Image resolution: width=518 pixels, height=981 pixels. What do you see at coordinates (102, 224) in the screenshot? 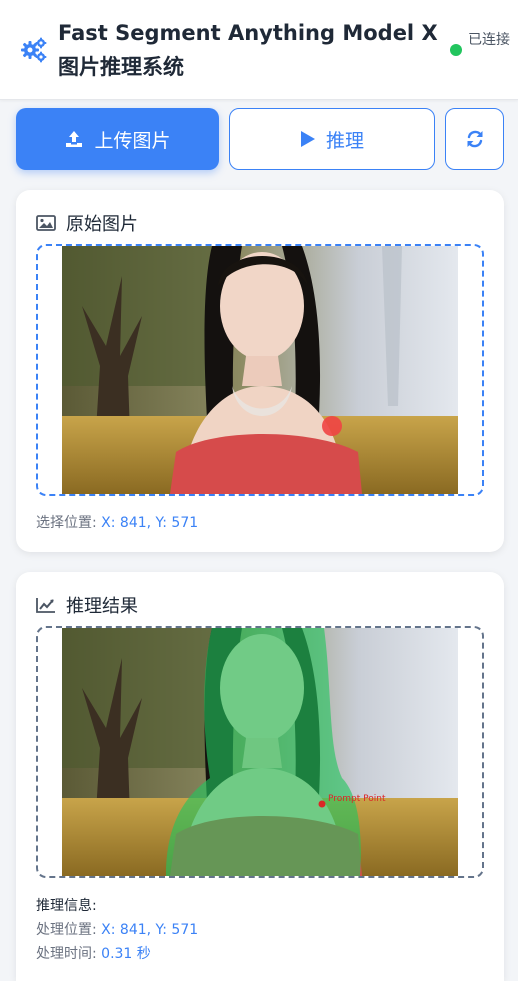
I see `original-image-title: 原始图片` at bounding box center [102, 224].